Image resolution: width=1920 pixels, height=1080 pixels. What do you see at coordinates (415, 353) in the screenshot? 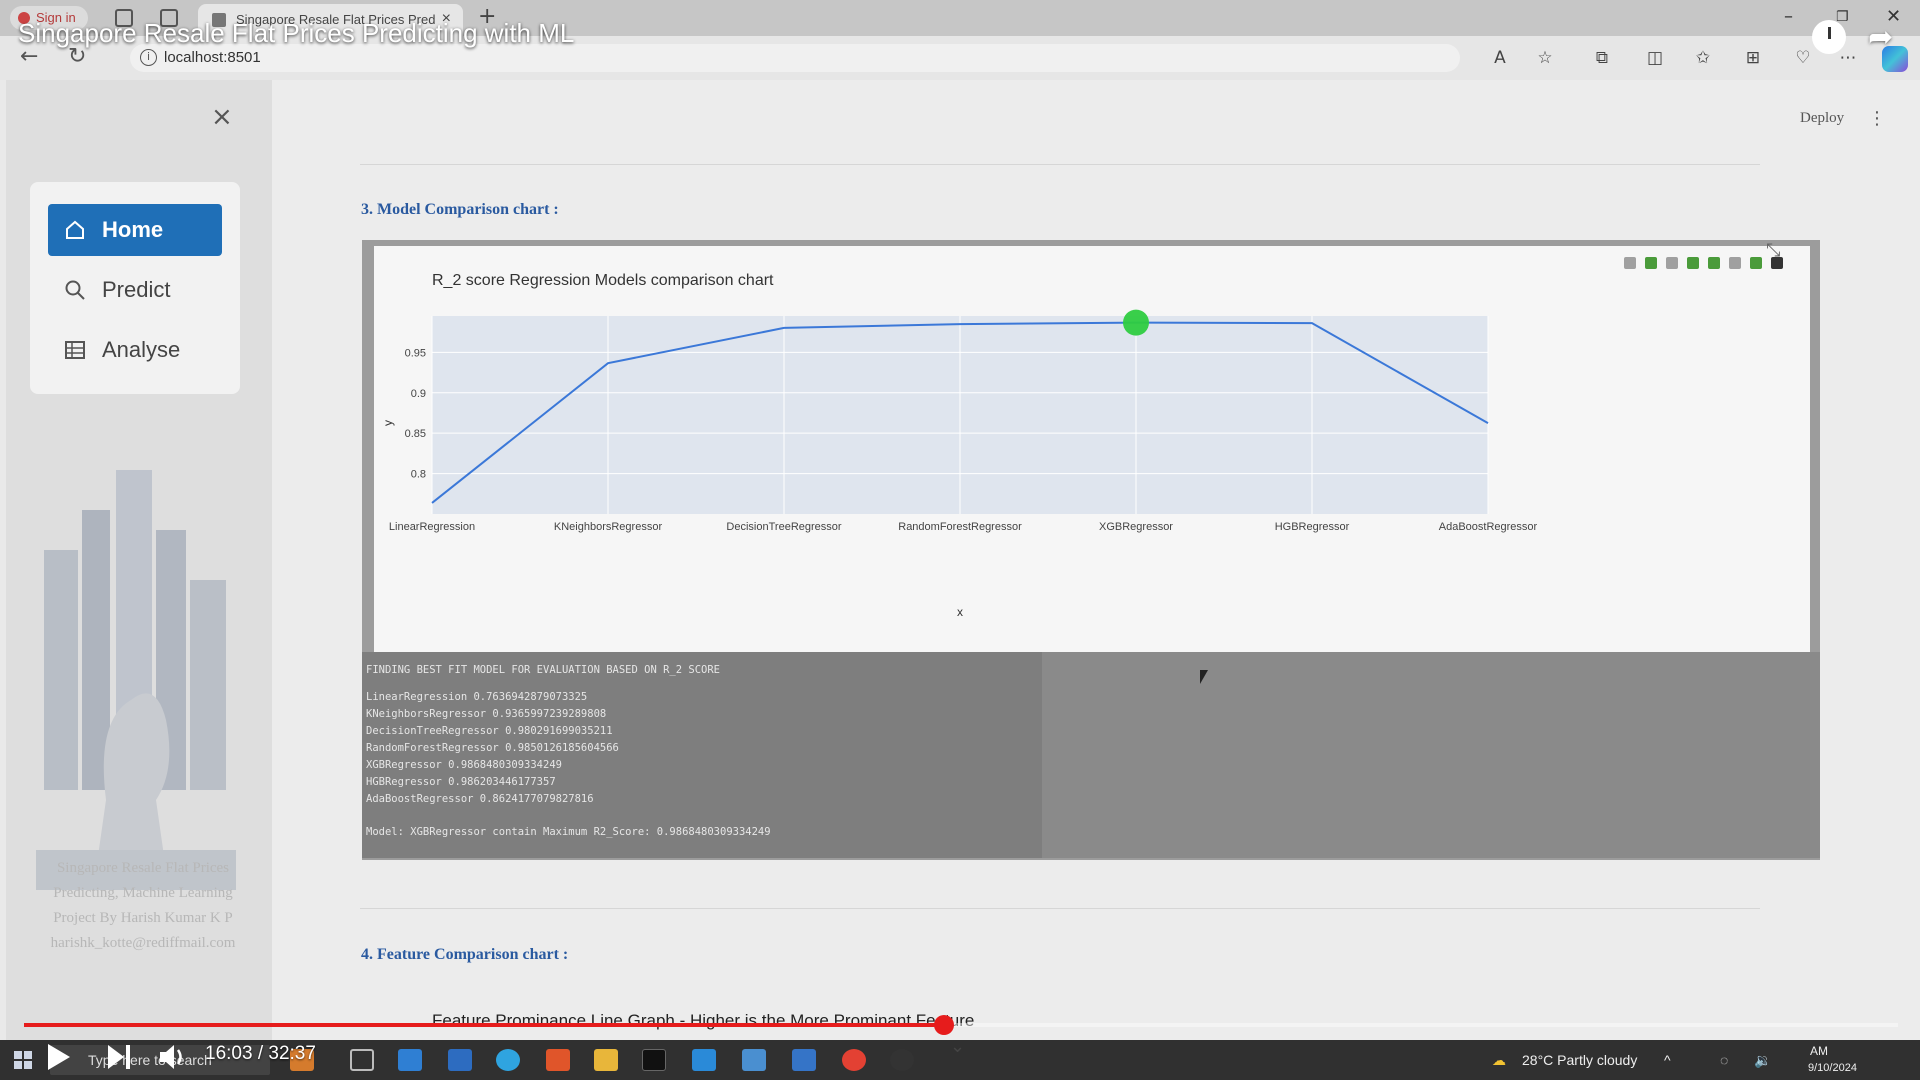
I see `y-tick-label: 0.95` at bounding box center [415, 353].